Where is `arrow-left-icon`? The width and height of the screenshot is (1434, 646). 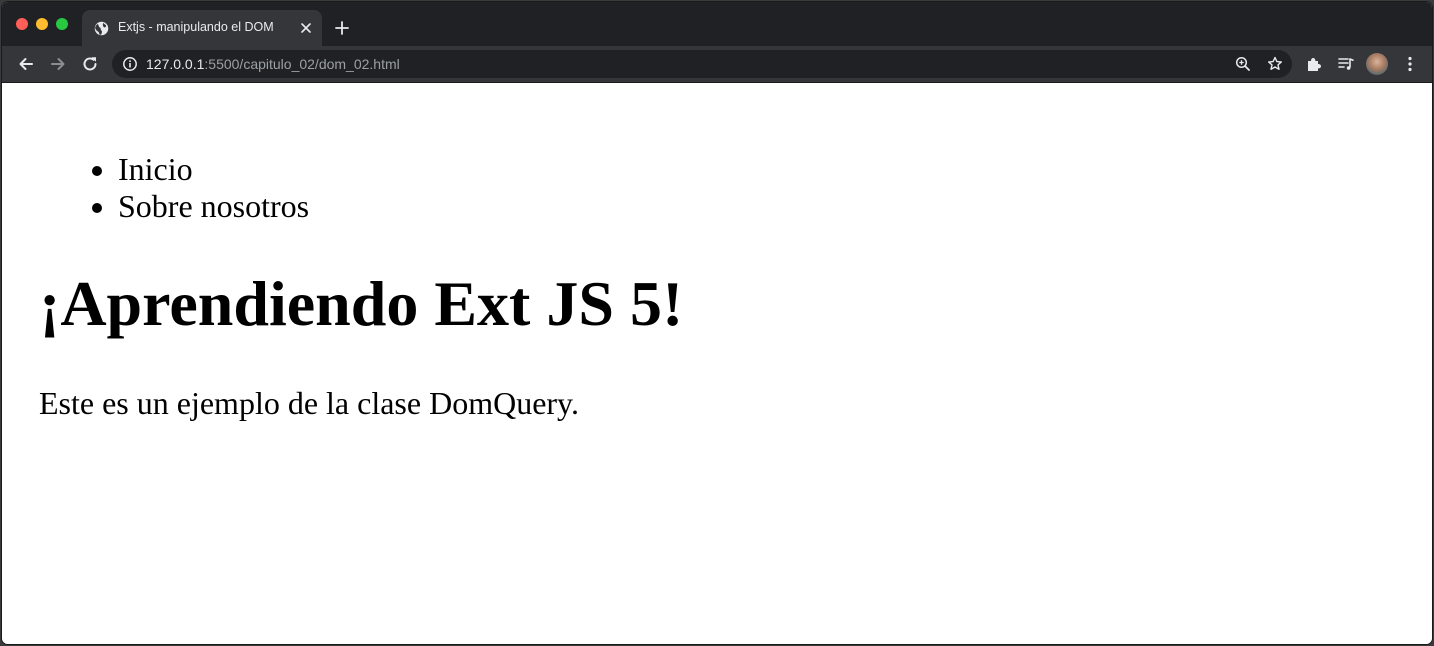
arrow-left-icon is located at coordinates (26, 64).